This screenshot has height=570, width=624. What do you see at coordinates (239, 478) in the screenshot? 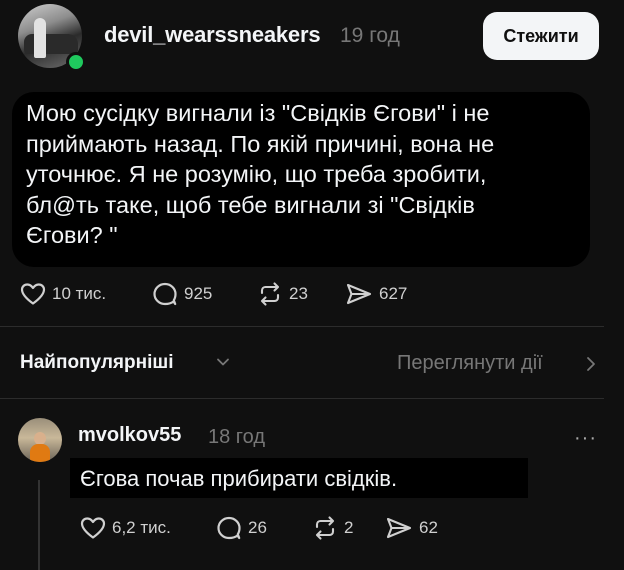
I see `reply-text: Єгова почав прибирати свідків.` at bounding box center [239, 478].